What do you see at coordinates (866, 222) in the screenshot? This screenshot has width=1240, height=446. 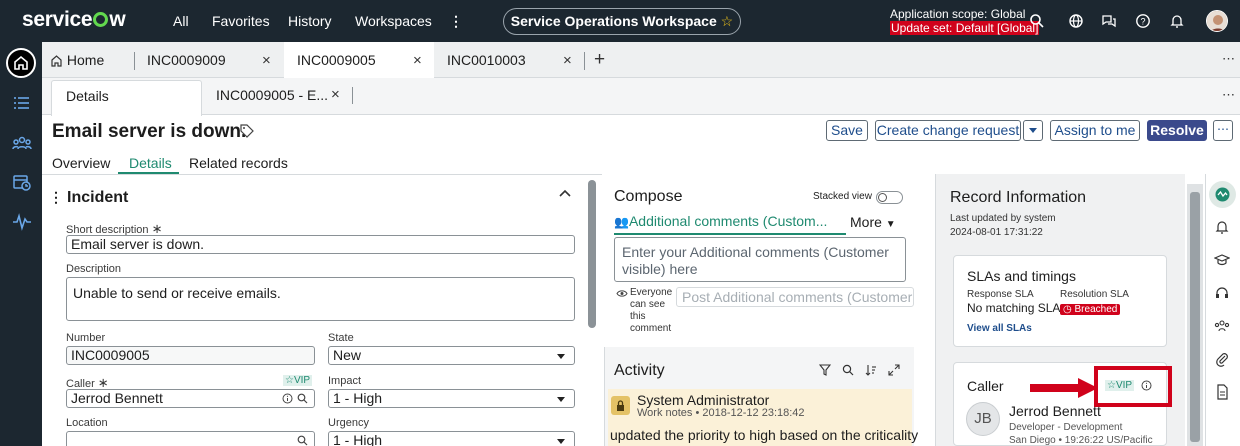 I see `more-label: More` at bounding box center [866, 222].